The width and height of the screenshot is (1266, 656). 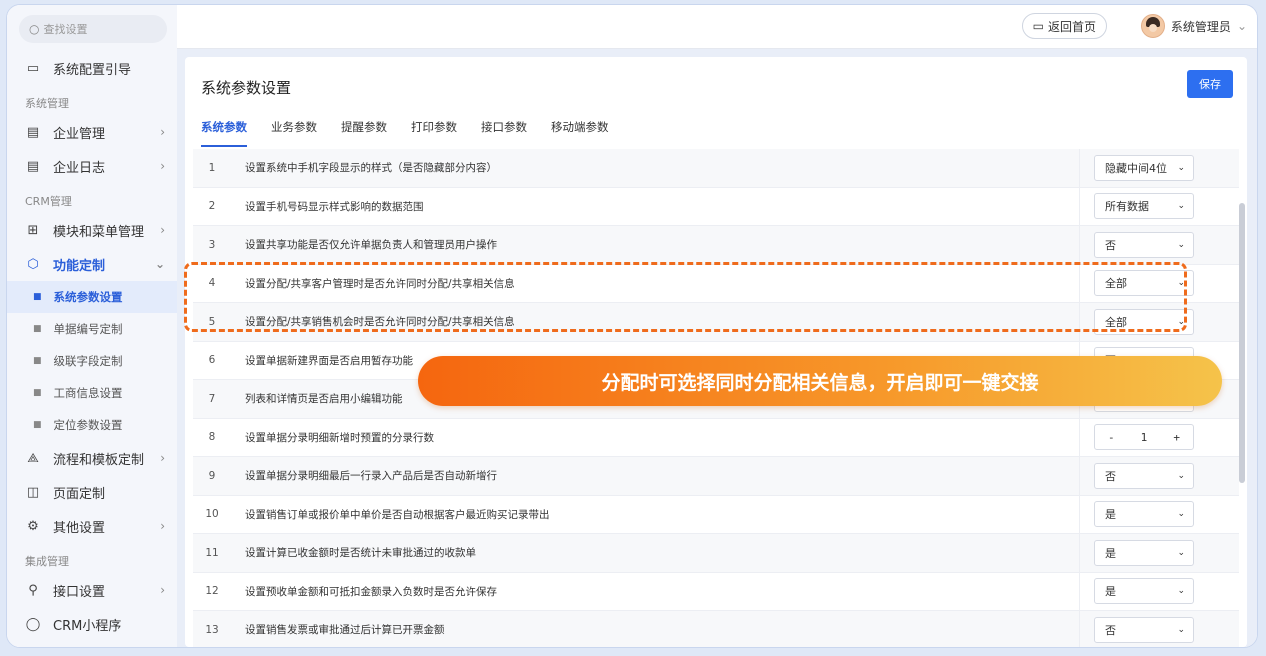 What do you see at coordinates (87, 626) in the screenshot?
I see `sidebar-item-label: CRM小程序` at bounding box center [87, 626].